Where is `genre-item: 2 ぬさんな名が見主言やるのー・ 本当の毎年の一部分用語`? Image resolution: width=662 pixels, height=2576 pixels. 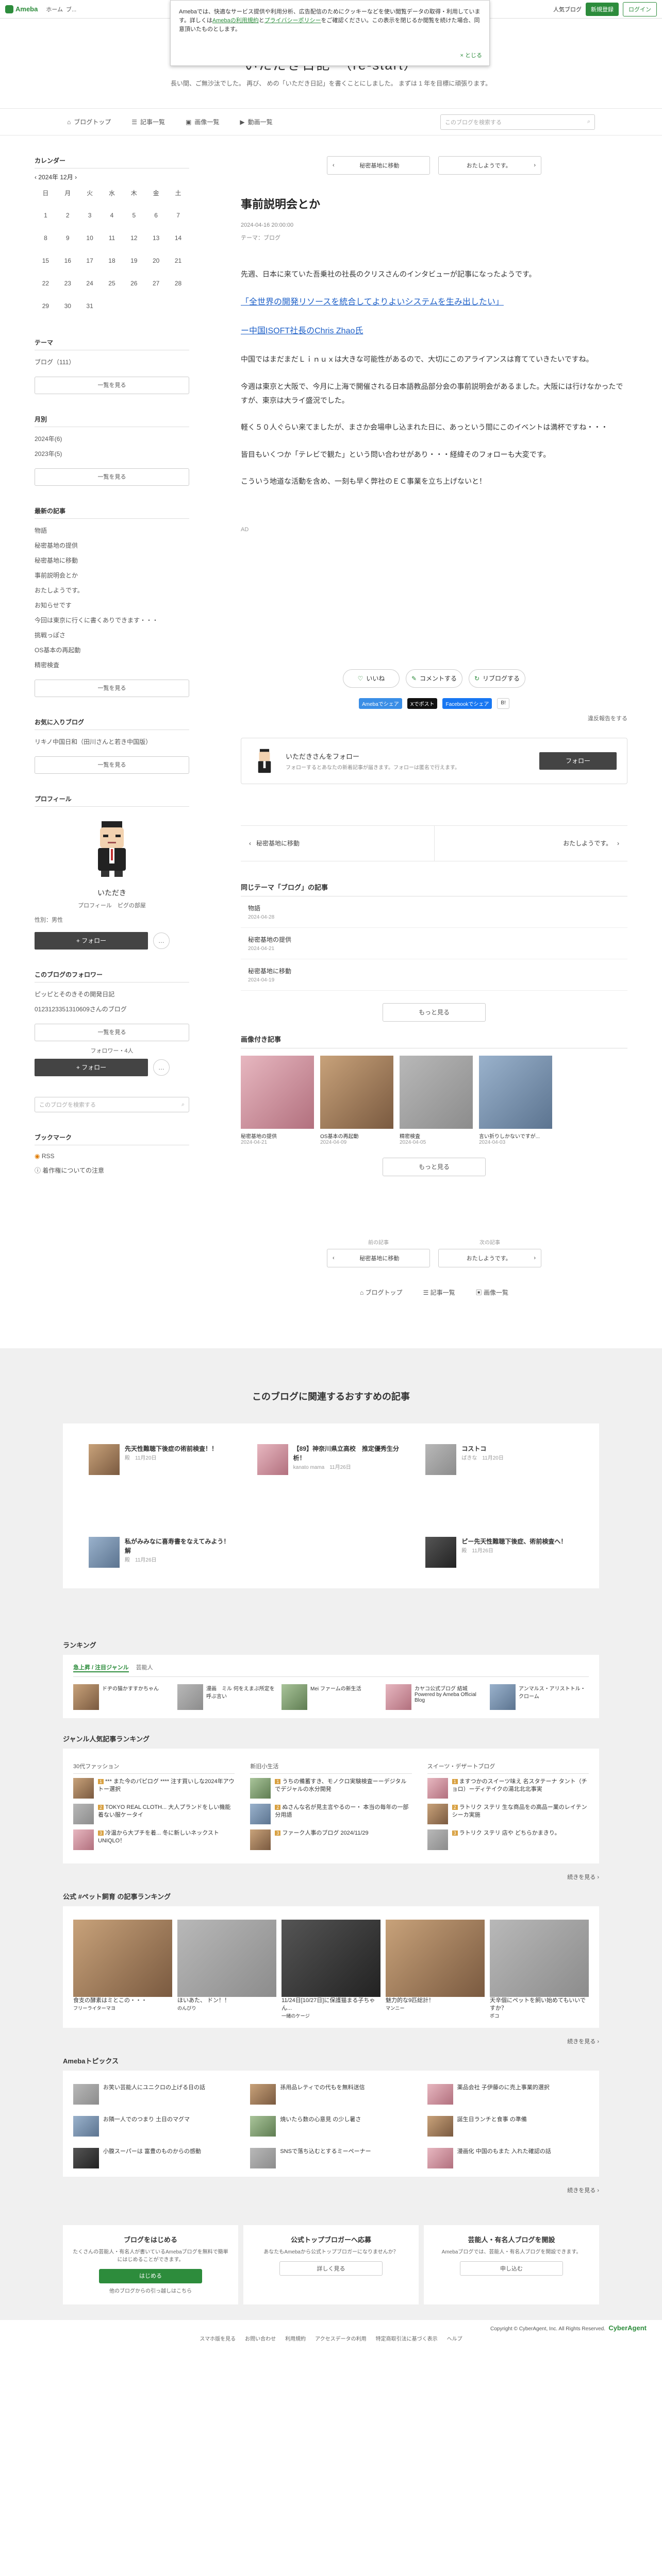 genre-item: 2 ぬさんな名が見主言やるのー・ 本当の毎年の一部分用語 is located at coordinates (331, 1813).